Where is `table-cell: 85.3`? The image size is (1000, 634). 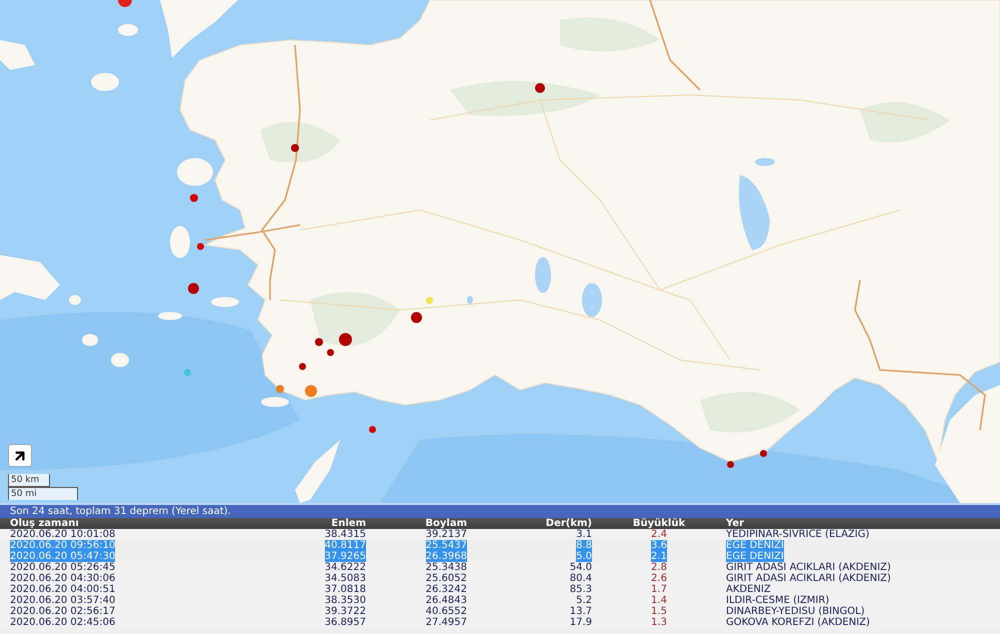
table-cell: 85.3 is located at coordinates (581, 589).